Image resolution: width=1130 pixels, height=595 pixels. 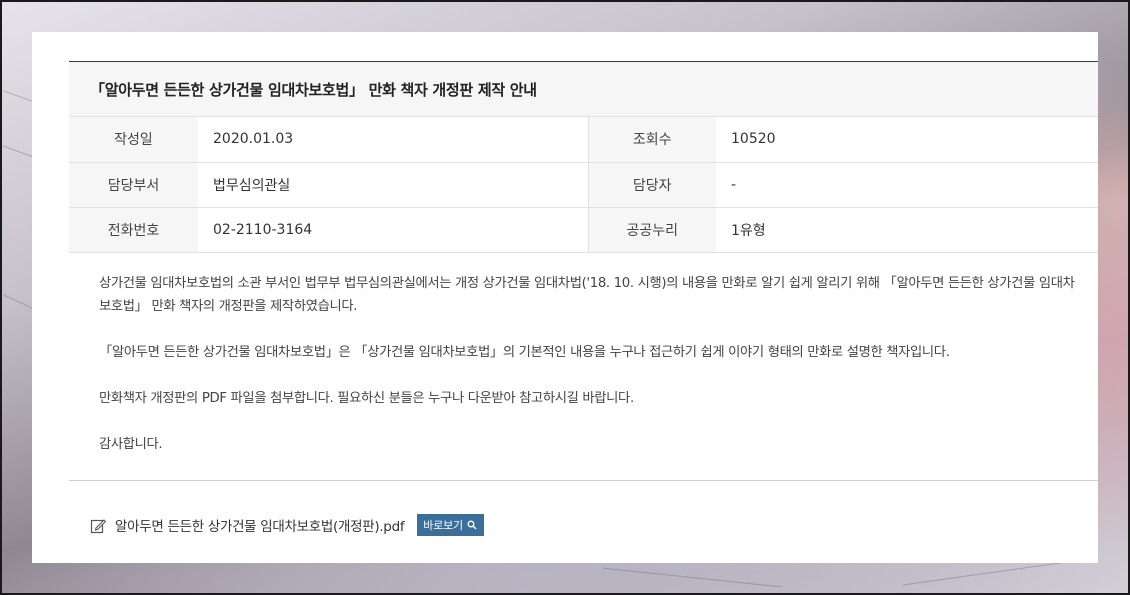 What do you see at coordinates (472, 525) in the screenshot?
I see `search-icon` at bounding box center [472, 525].